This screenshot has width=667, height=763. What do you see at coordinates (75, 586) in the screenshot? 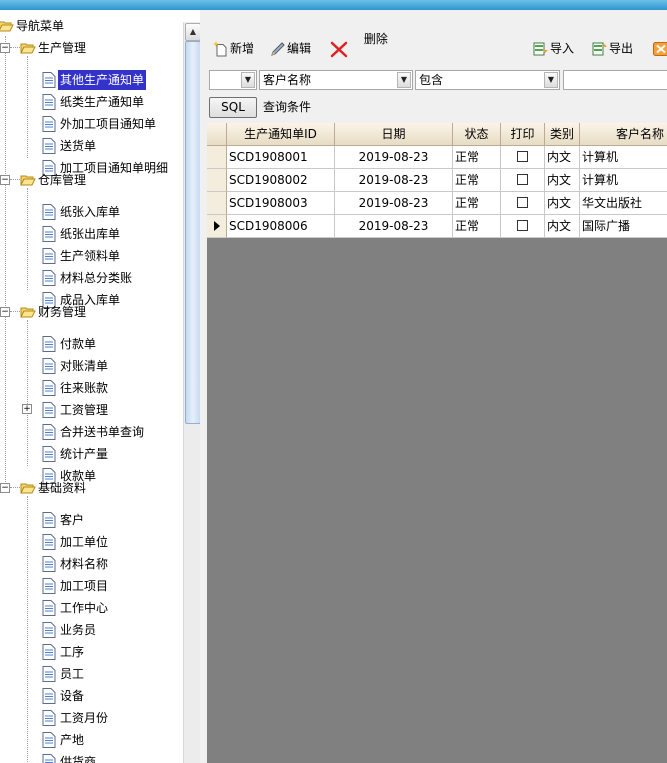
I see `tree-item-processing-item: 加工项目` at bounding box center [75, 586].